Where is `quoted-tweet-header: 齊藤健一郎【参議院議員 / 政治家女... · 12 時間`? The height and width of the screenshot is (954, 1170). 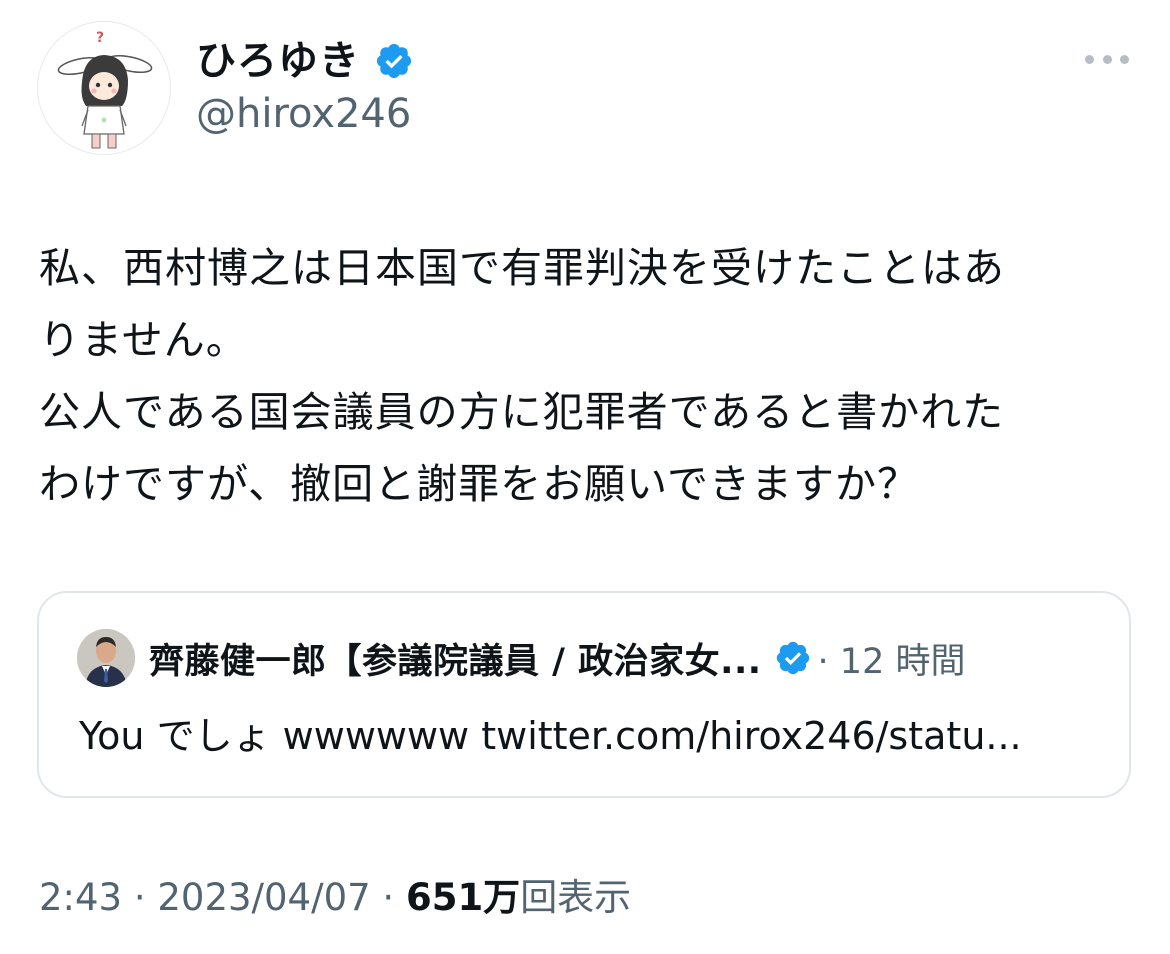
quoted-tweet-header: 齊藤健一郎【参議院議員 / 政治家女... · 12 時間 is located at coordinates (557, 658).